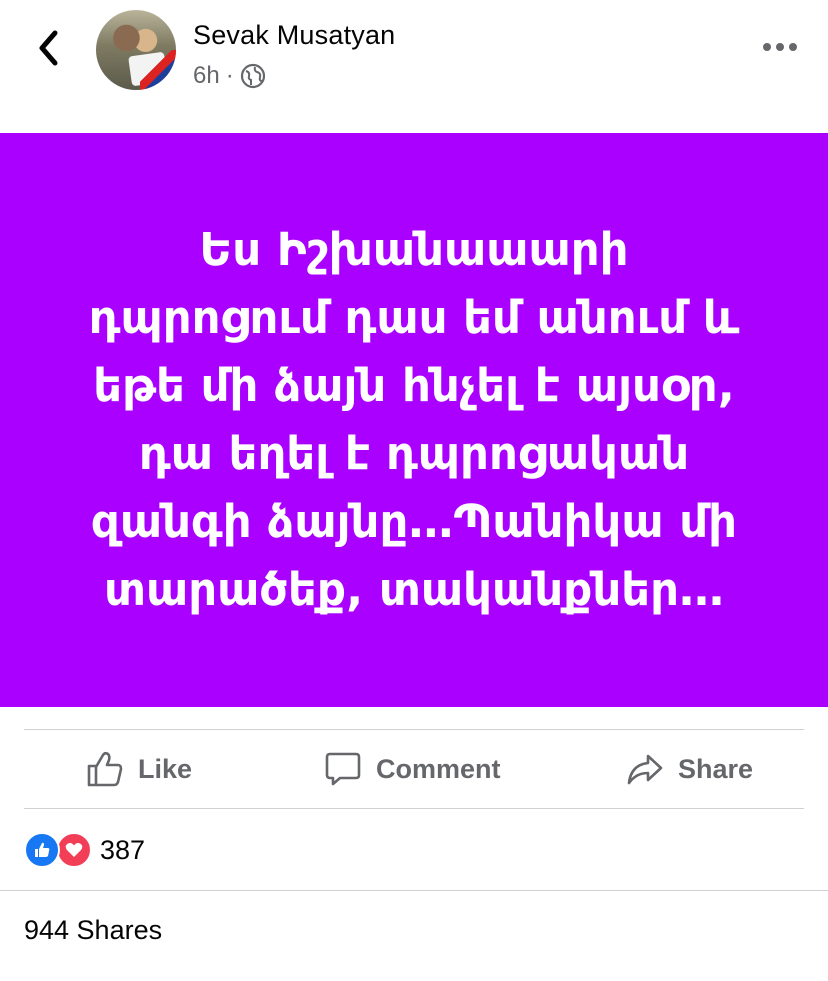 The width and height of the screenshot is (828, 981). What do you see at coordinates (294, 35) in the screenshot?
I see `author-name: Sevak Musatyan` at bounding box center [294, 35].